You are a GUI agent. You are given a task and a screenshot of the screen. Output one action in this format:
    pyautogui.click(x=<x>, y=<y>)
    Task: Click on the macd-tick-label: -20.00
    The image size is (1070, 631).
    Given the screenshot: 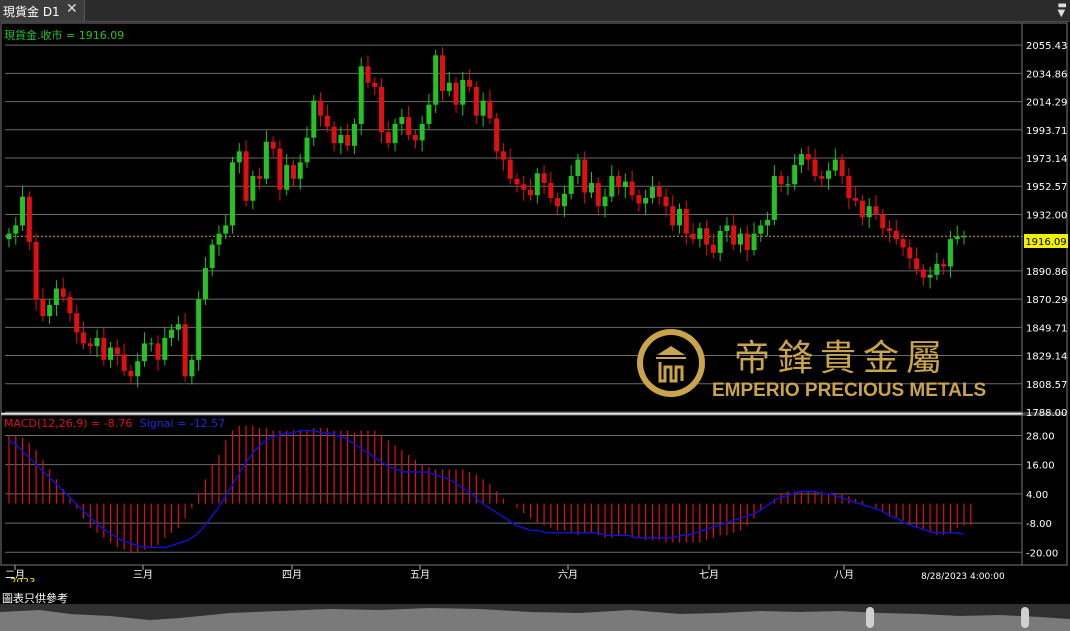 What is the action you would take?
    pyautogui.click(x=1042, y=553)
    